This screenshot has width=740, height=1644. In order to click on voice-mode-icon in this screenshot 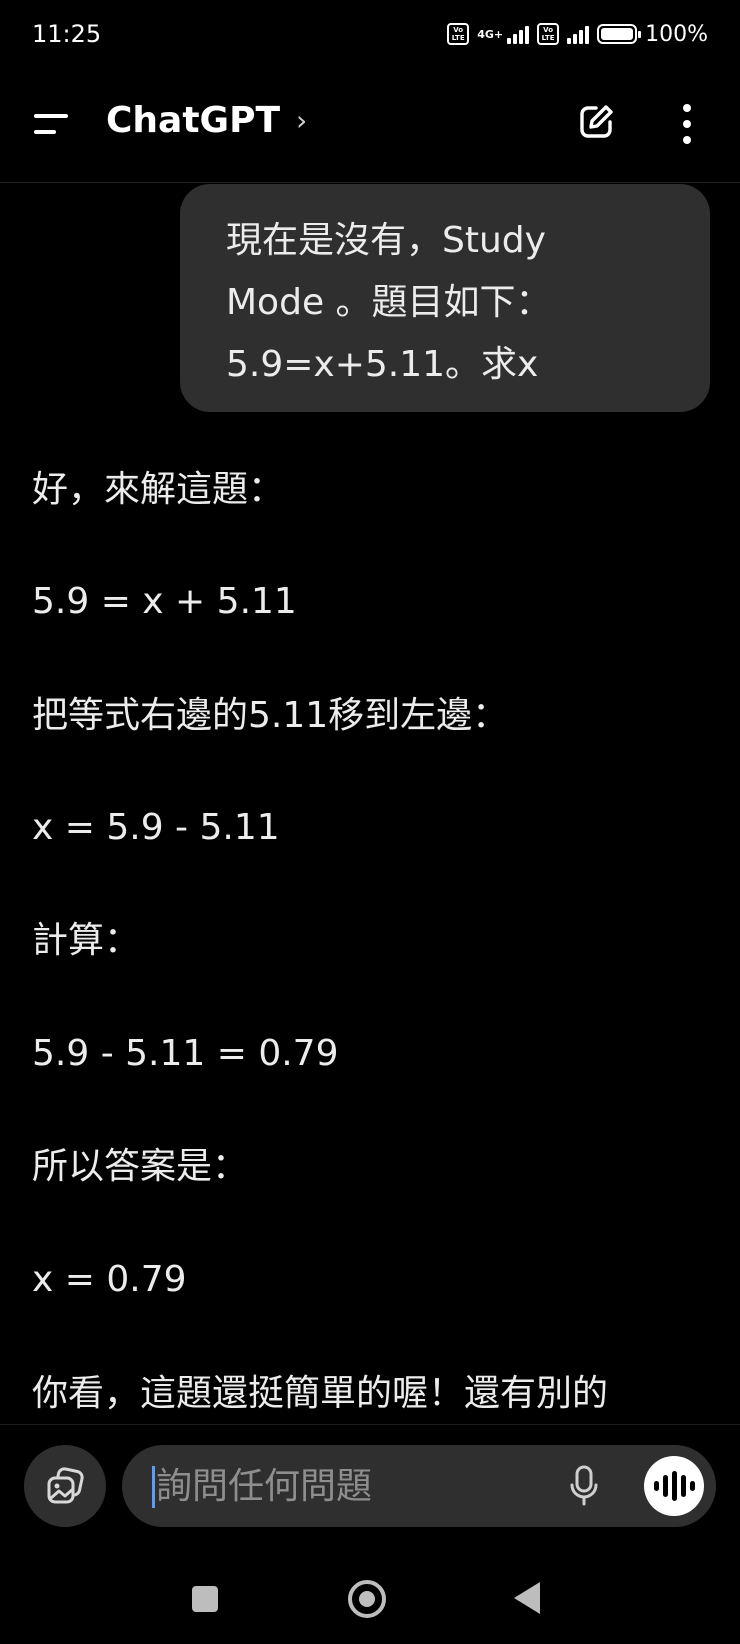, I will do `click(674, 1486)`.